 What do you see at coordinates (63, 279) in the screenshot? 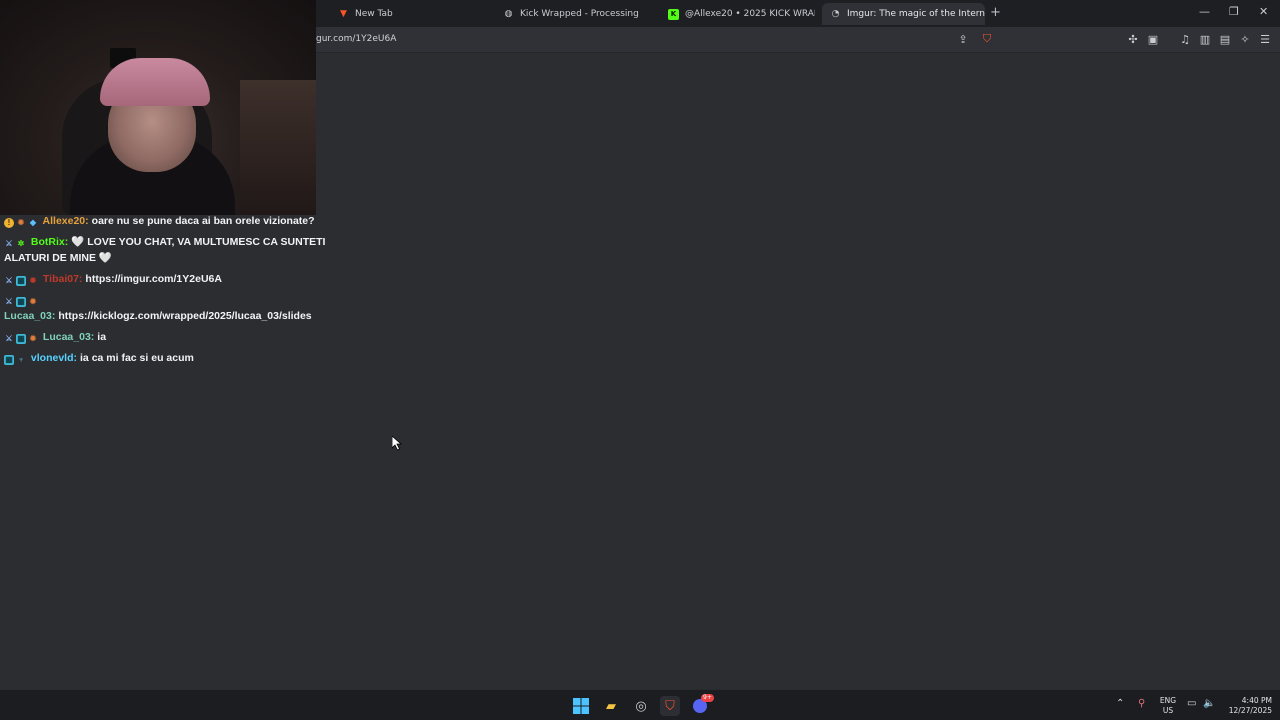
I see `chat-username: Tibai07:` at bounding box center [63, 279].